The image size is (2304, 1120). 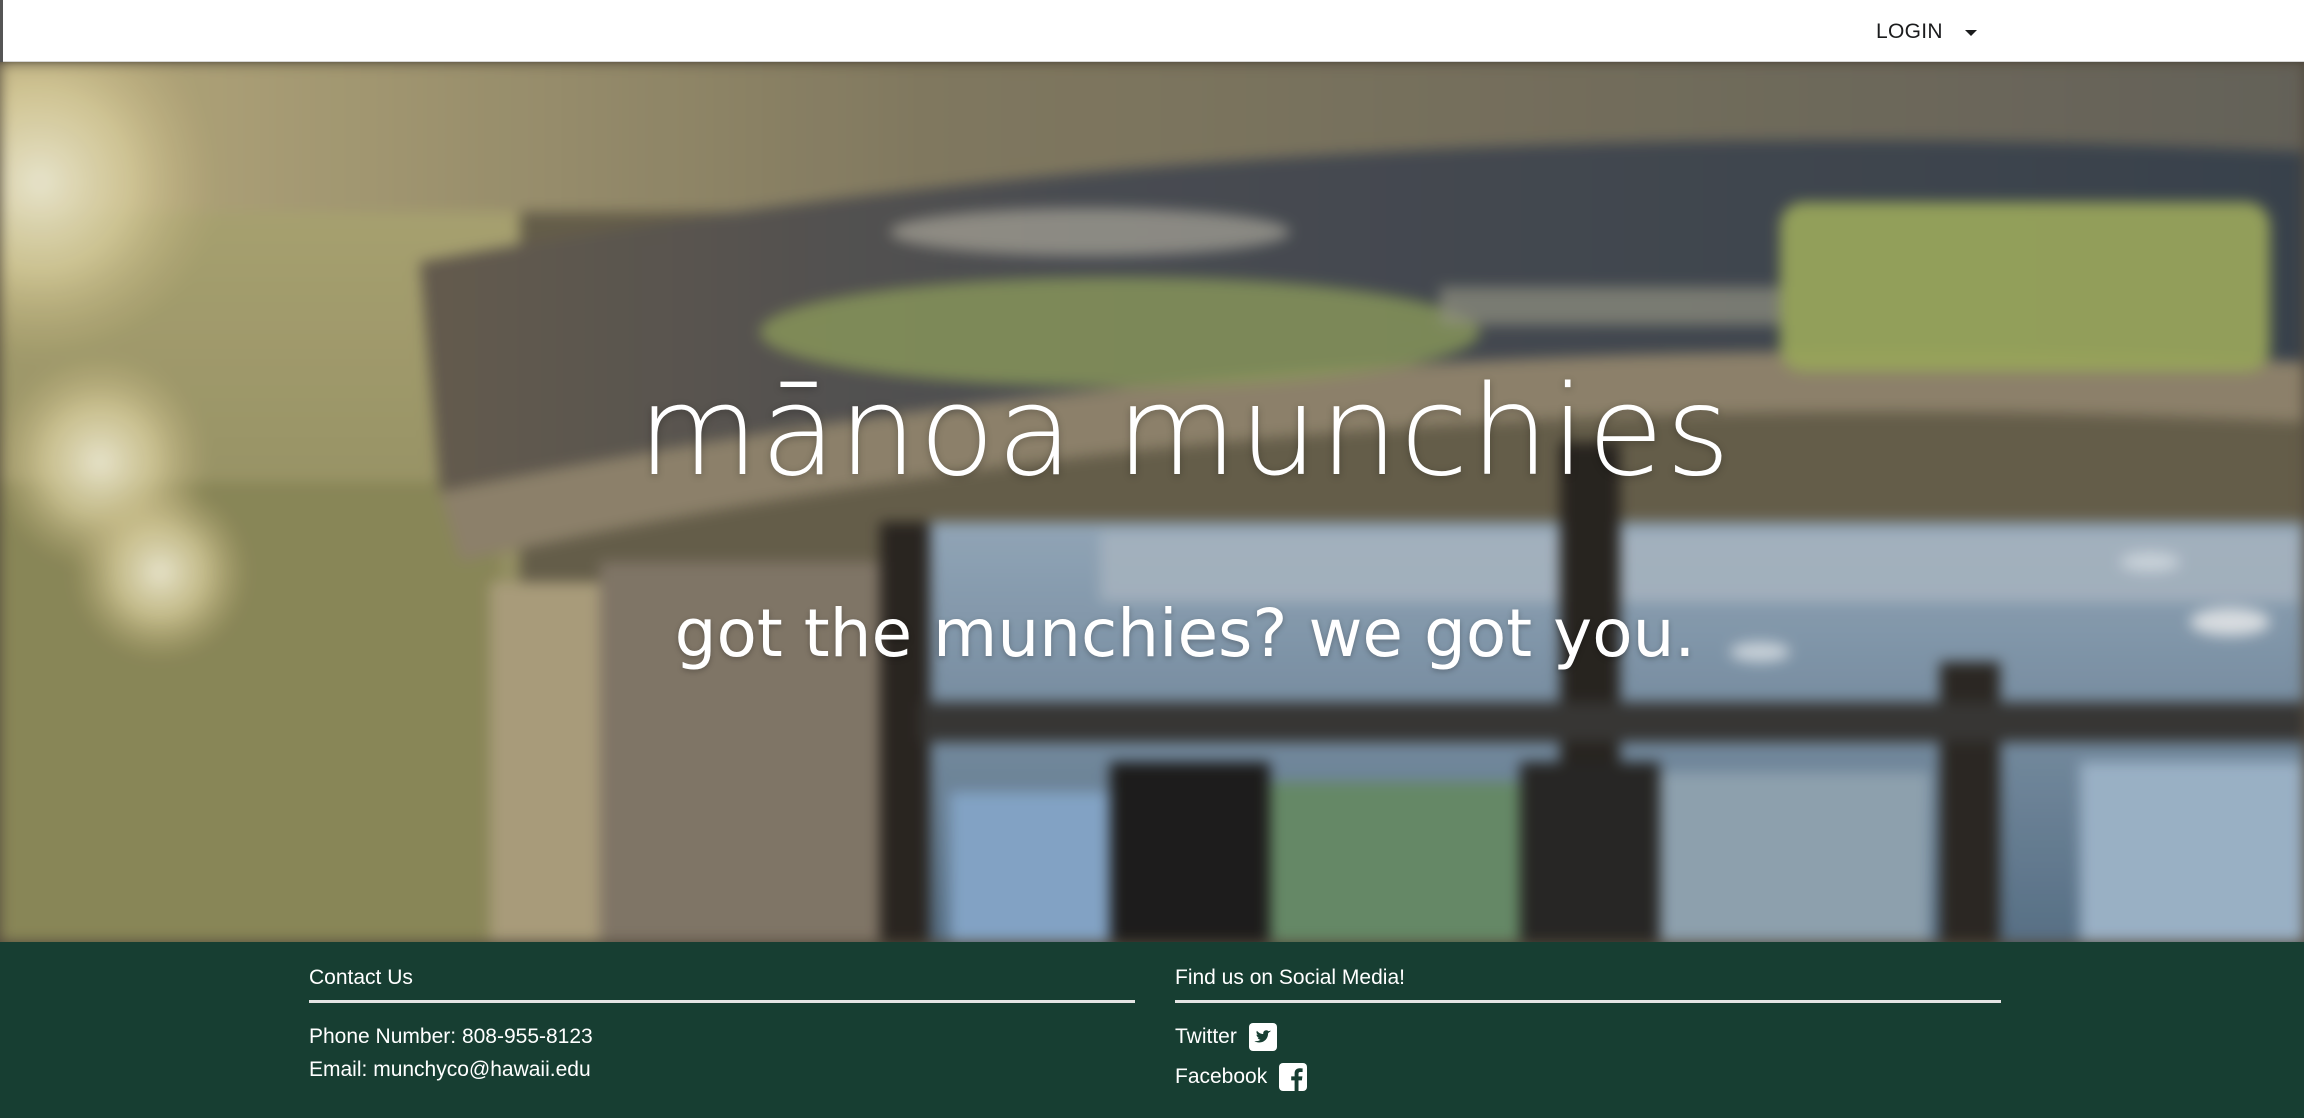 I want to click on site-title: mānoa munchies, so click(x=1185, y=432).